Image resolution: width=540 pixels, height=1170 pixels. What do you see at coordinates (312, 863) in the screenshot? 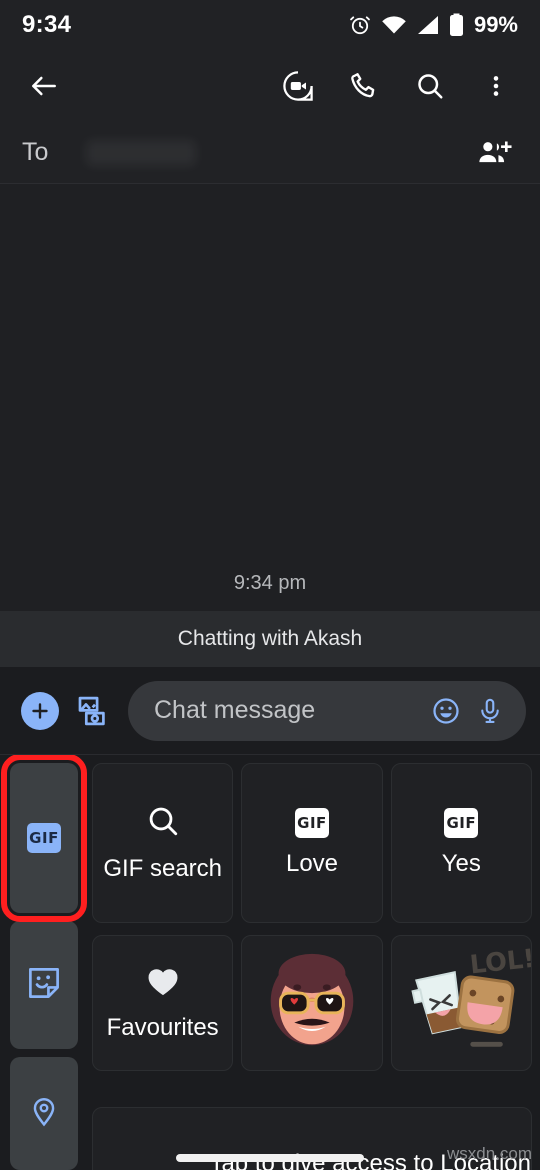
I see `tile-label: Love` at bounding box center [312, 863].